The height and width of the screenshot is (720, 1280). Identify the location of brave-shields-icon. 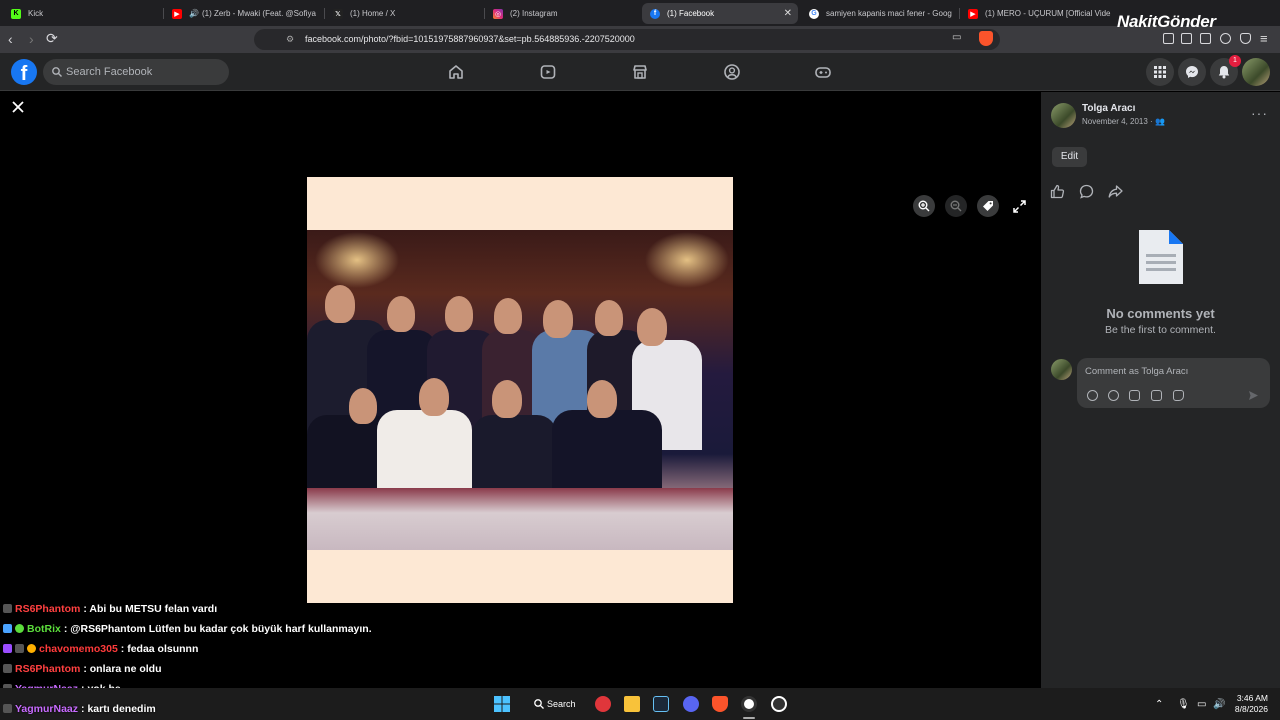
(986, 38).